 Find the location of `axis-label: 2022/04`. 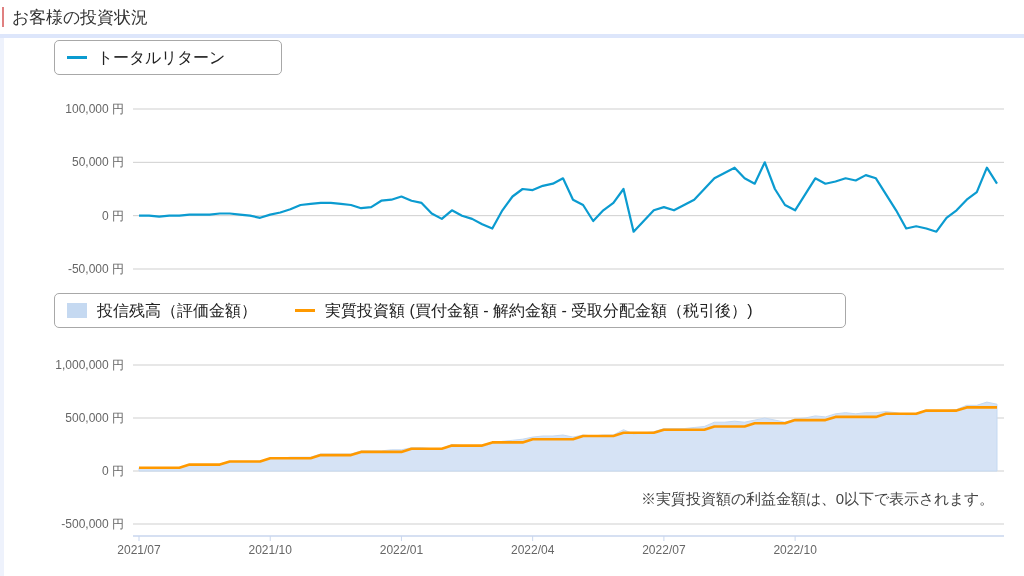

axis-label: 2022/04 is located at coordinates (533, 550).